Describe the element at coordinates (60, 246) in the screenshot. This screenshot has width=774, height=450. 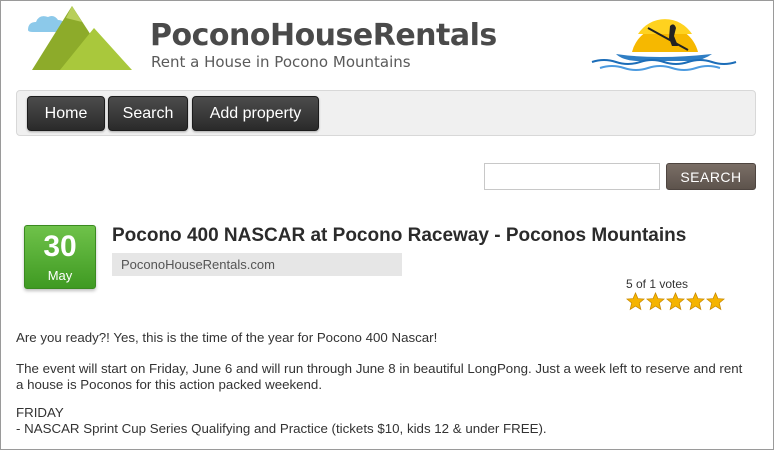
I see `date-day: 30` at that location.